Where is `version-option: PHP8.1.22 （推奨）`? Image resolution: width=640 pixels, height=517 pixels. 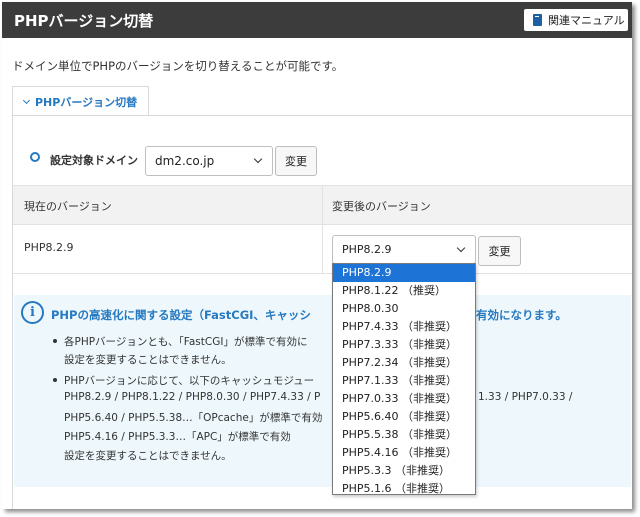 version-option: PHP8.1.22 （推奨） is located at coordinates (404, 291).